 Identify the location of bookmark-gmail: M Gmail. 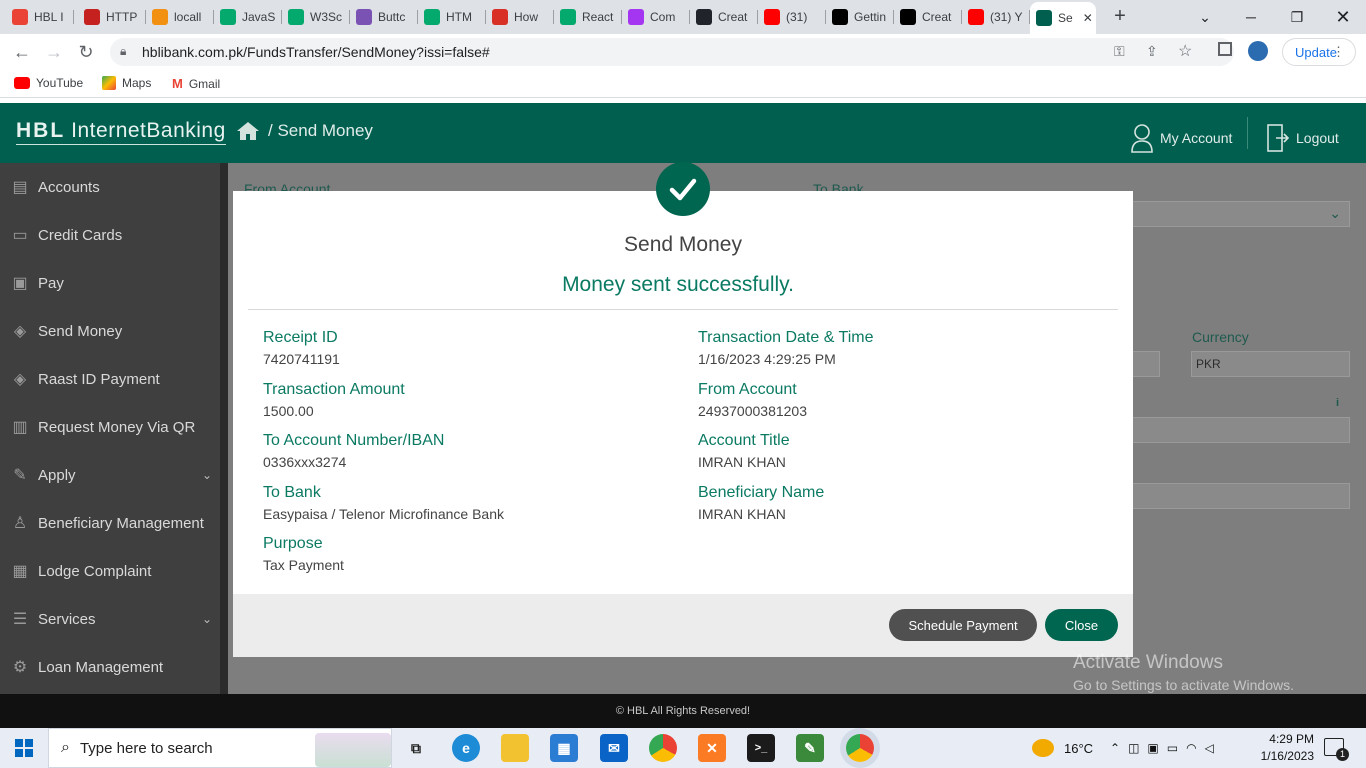
(196, 83).